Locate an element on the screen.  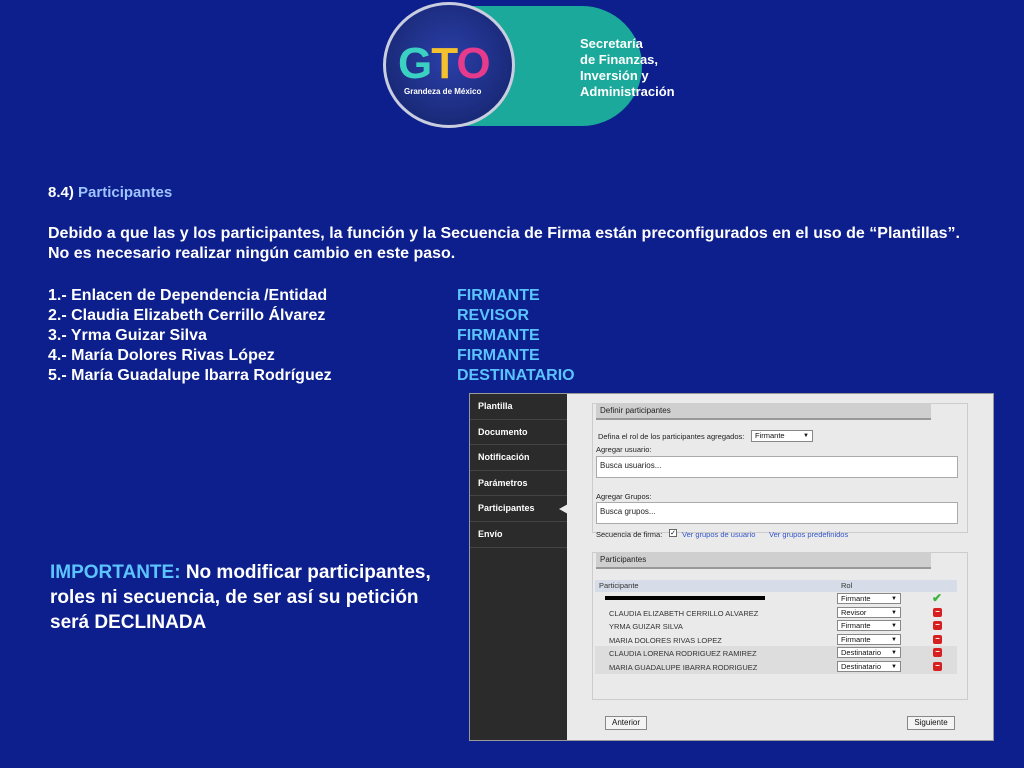
participant-name: 1.- Enlacen de Dependencia /Entidad is located at coordinates (188, 295).